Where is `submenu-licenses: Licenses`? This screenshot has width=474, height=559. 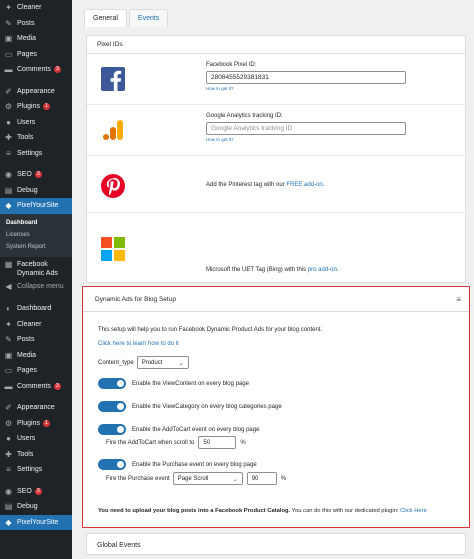 submenu-licenses: Licenses is located at coordinates (36, 235).